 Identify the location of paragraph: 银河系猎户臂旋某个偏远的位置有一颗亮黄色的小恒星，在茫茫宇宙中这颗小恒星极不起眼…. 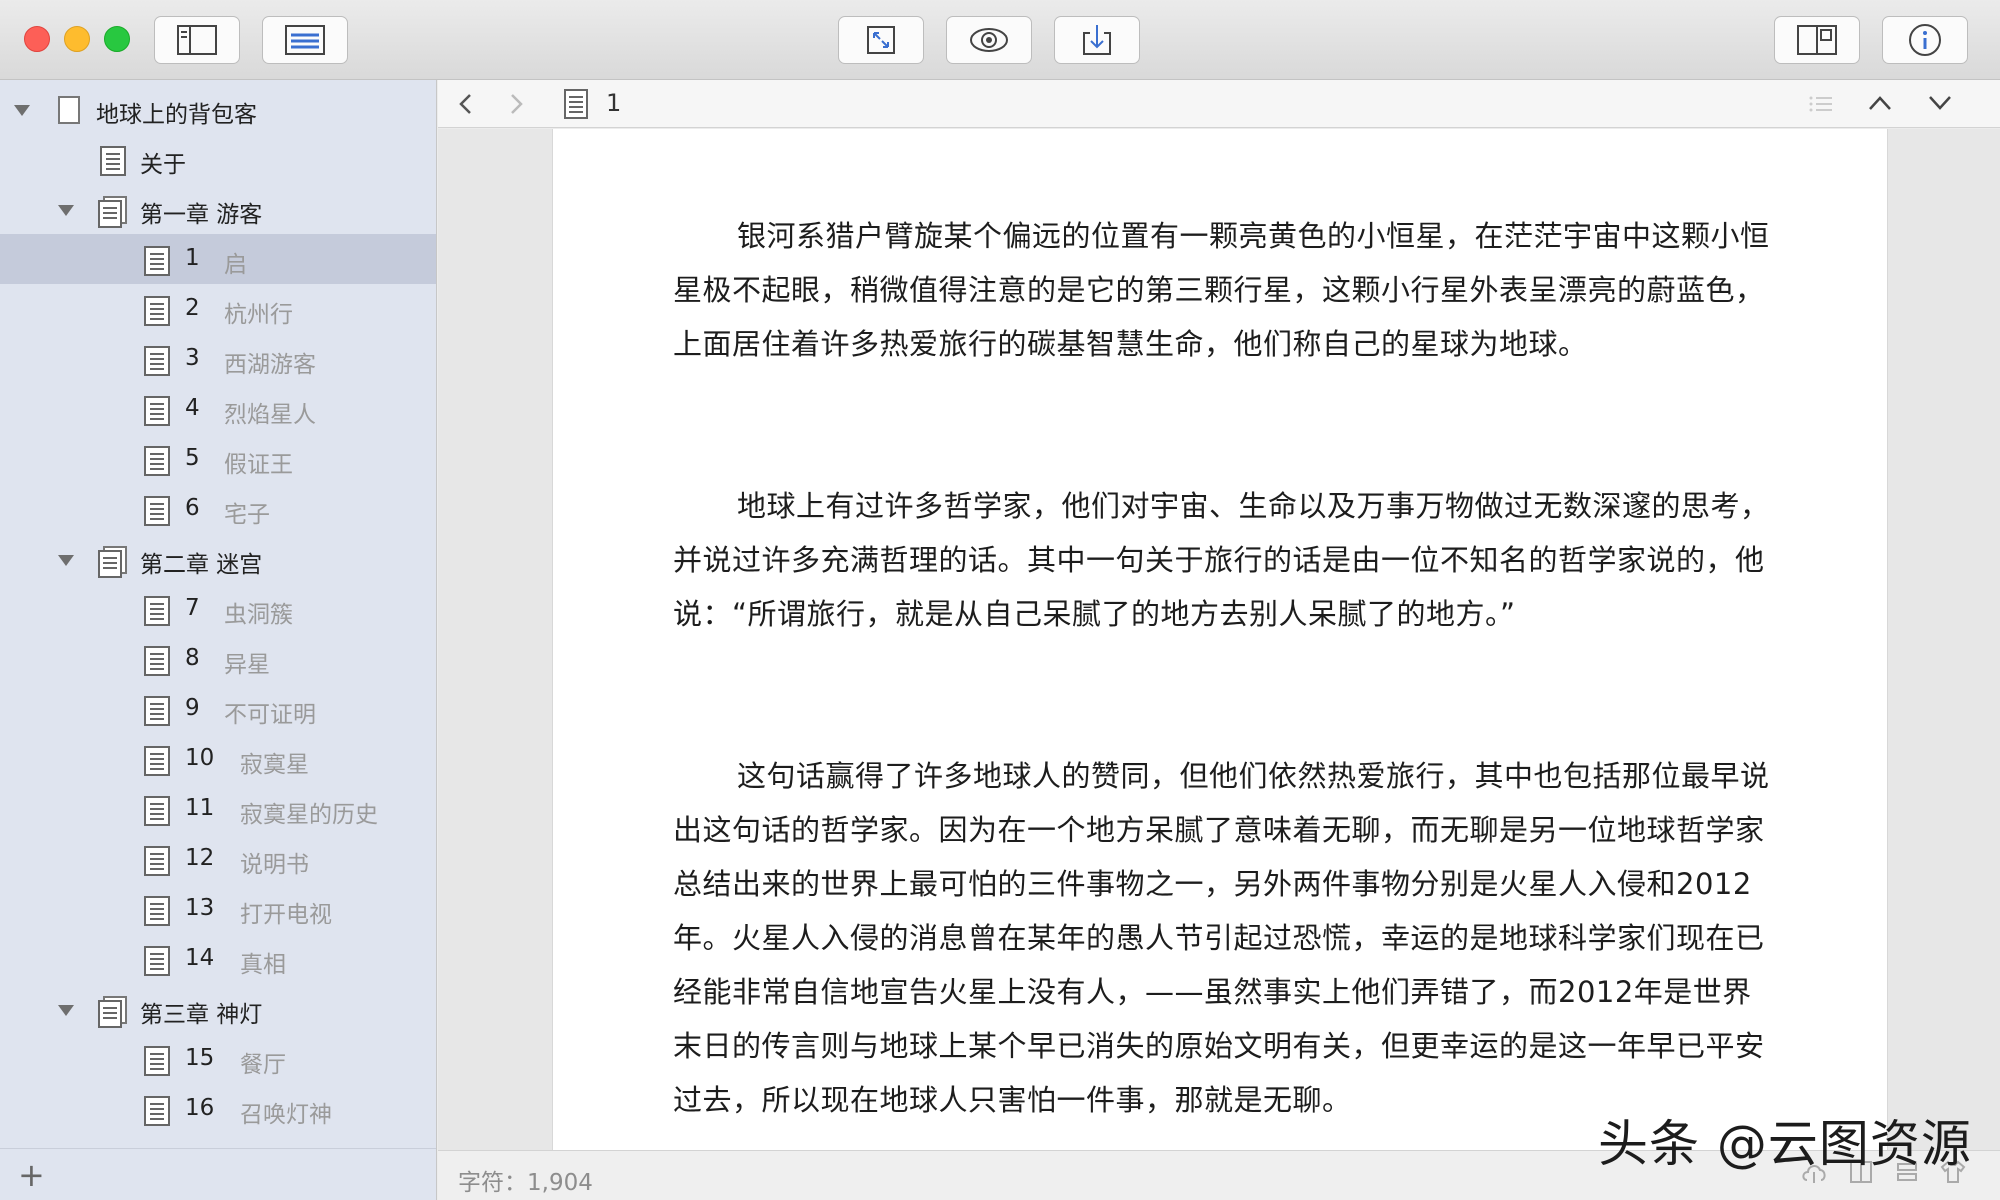
(1221, 290).